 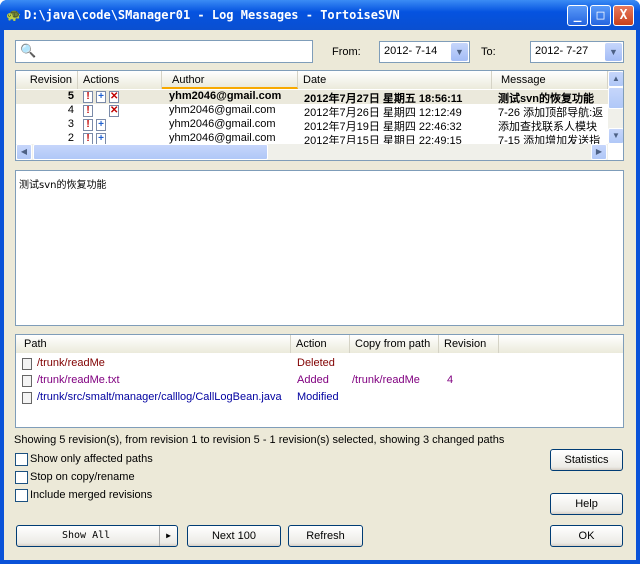 I want to click on col-revision: Revision, so click(x=47, y=80).